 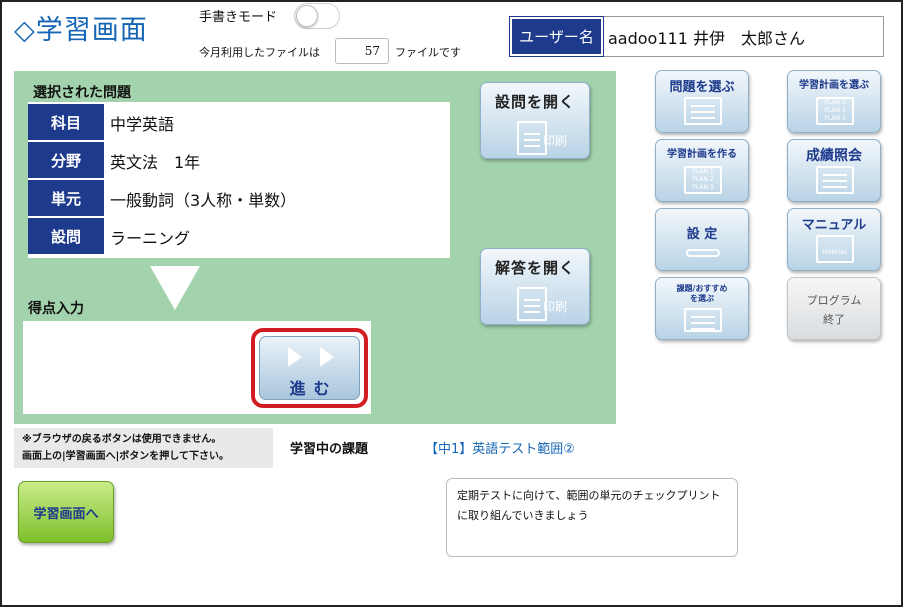 What do you see at coordinates (834, 300) in the screenshot?
I see `exit-line-1: プログラム` at bounding box center [834, 300].